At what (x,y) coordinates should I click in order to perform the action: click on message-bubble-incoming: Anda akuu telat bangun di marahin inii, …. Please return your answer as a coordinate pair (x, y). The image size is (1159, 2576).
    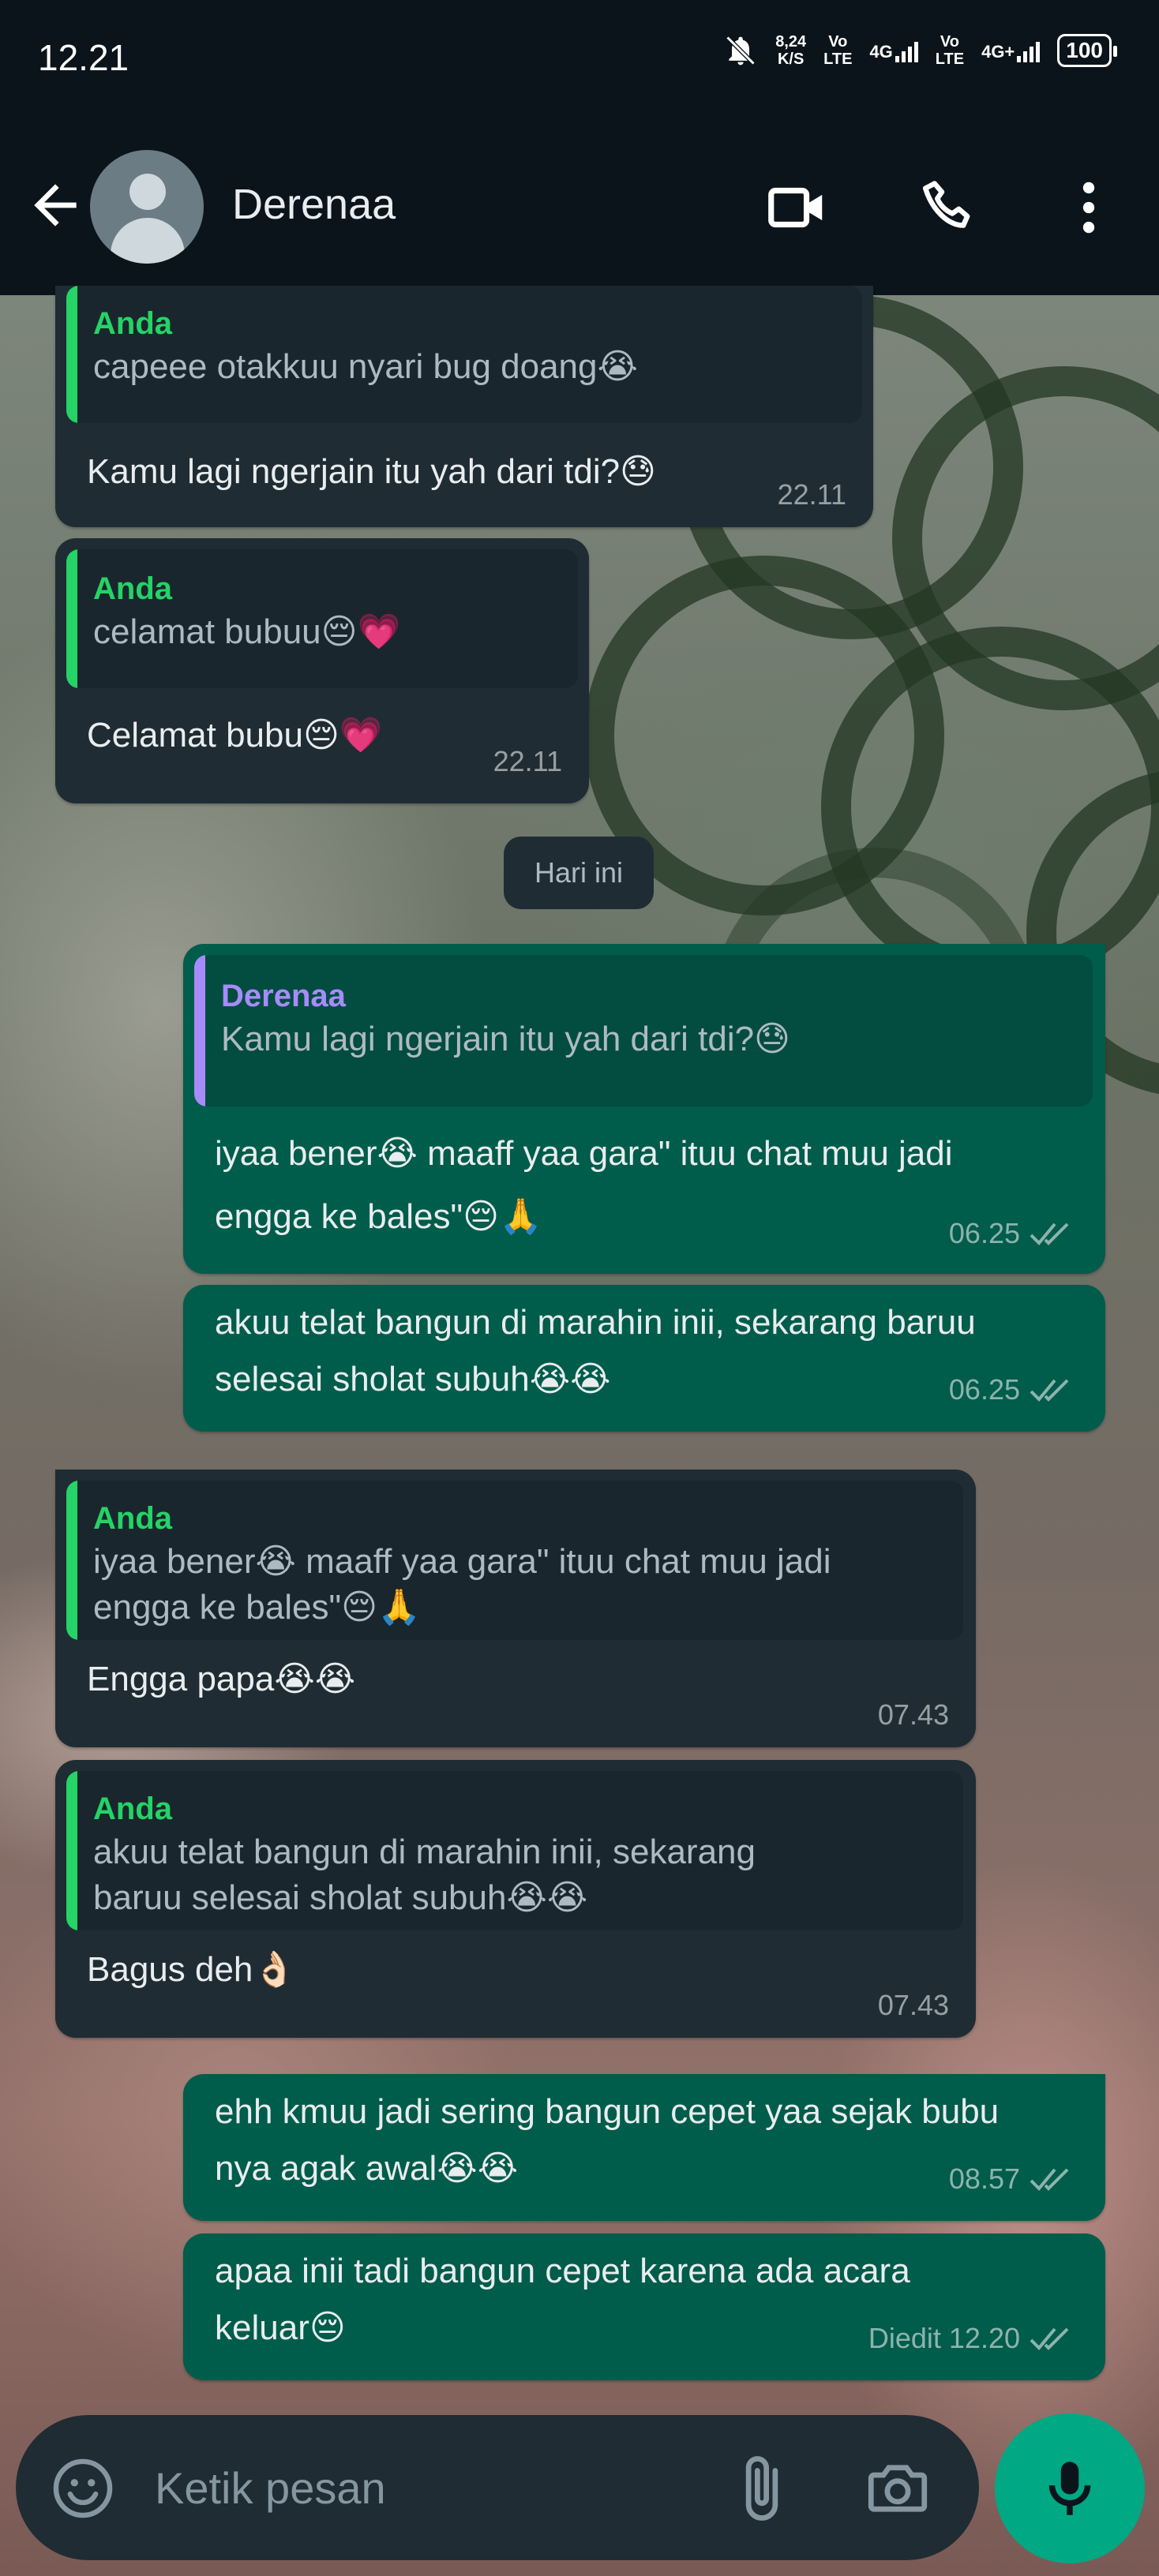
    Looking at the image, I should click on (515, 1899).